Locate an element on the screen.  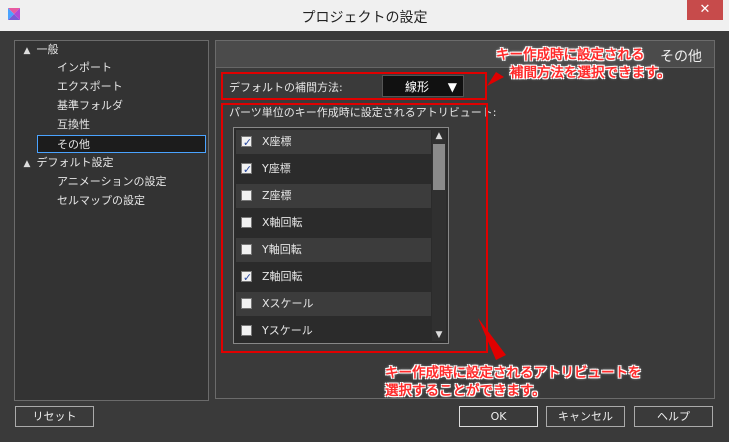
tree-item-label: デフォルト設定 is located at coordinates (75, 162).